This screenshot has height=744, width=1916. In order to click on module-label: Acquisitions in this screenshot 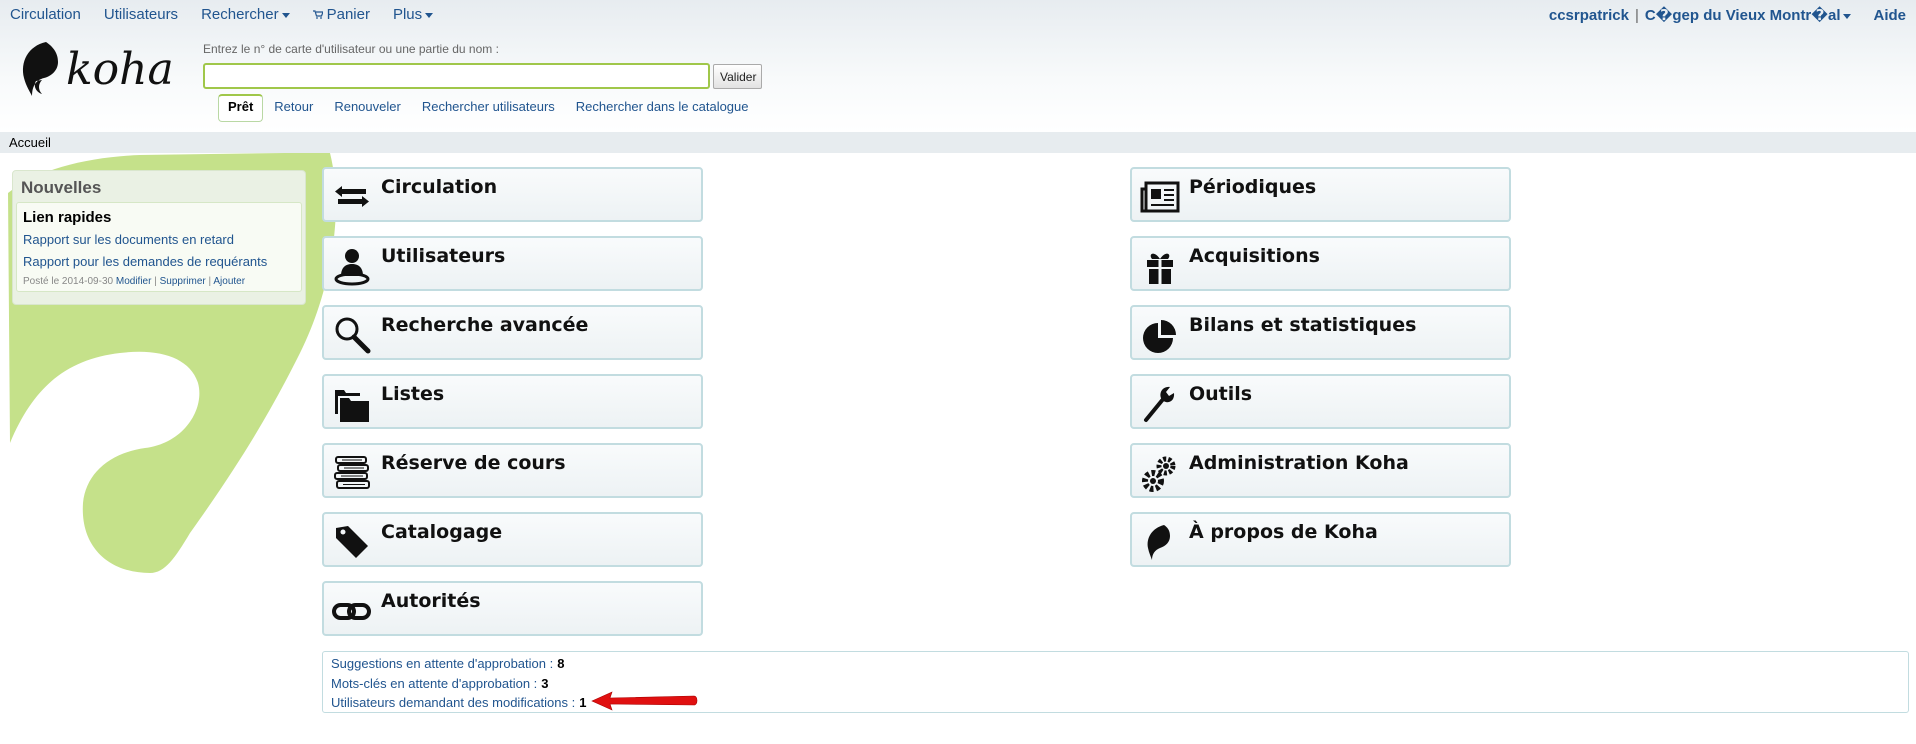, I will do `click(1254, 256)`.